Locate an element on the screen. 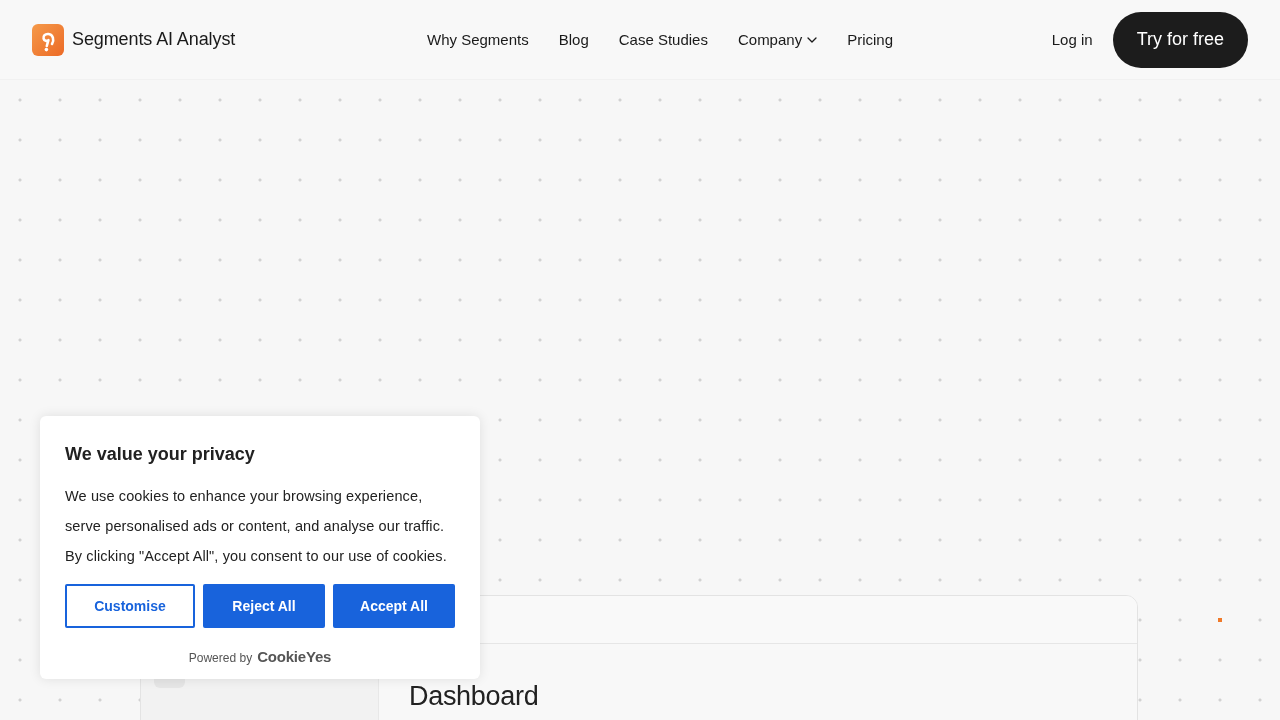 The height and width of the screenshot is (720, 1280). chevron-down-icon is located at coordinates (812, 39).